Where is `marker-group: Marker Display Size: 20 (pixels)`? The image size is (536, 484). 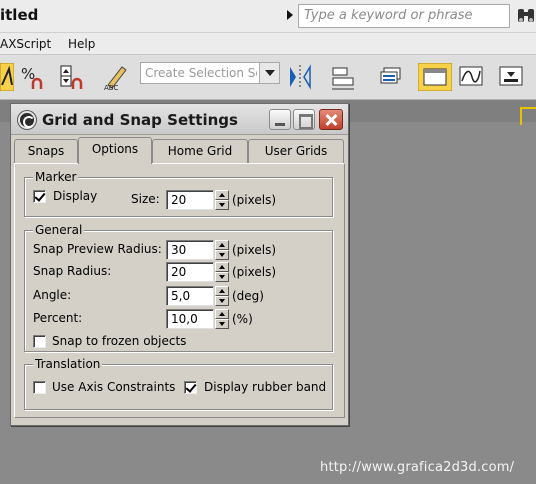 marker-group: Marker Display Size: 20 (pixels) is located at coordinates (178, 193).